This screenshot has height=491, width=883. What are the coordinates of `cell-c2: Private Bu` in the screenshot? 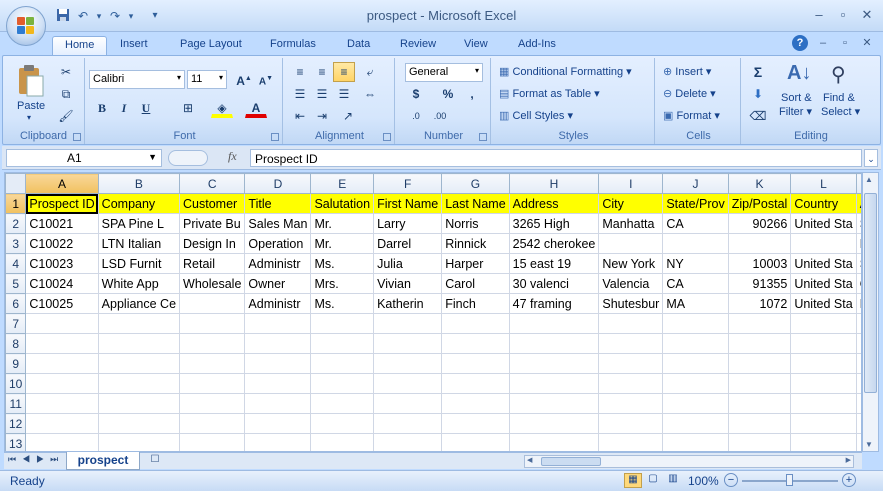 It's located at (212, 223).